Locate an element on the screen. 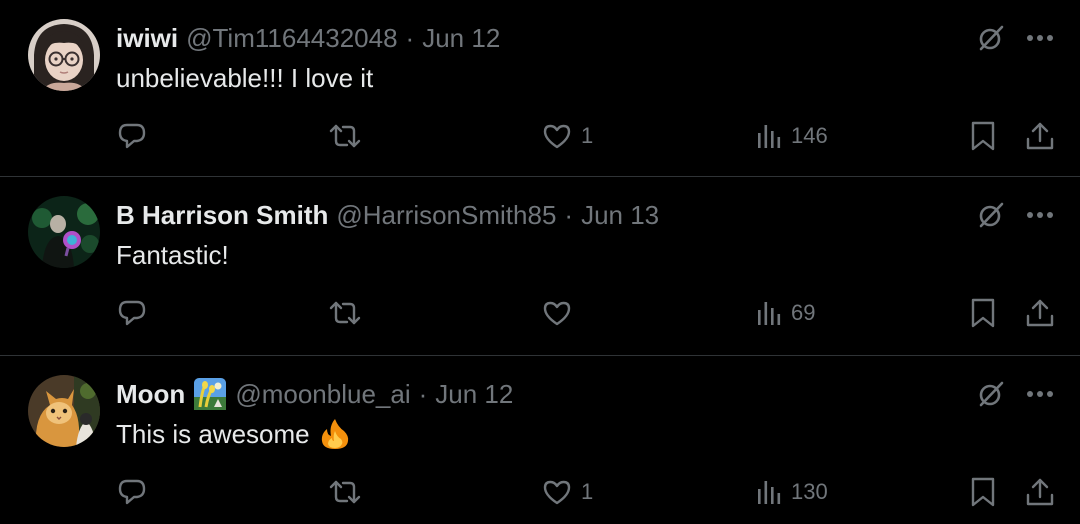 The height and width of the screenshot is (524, 1080). views-button: 130 is located at coordinates (791, 492).